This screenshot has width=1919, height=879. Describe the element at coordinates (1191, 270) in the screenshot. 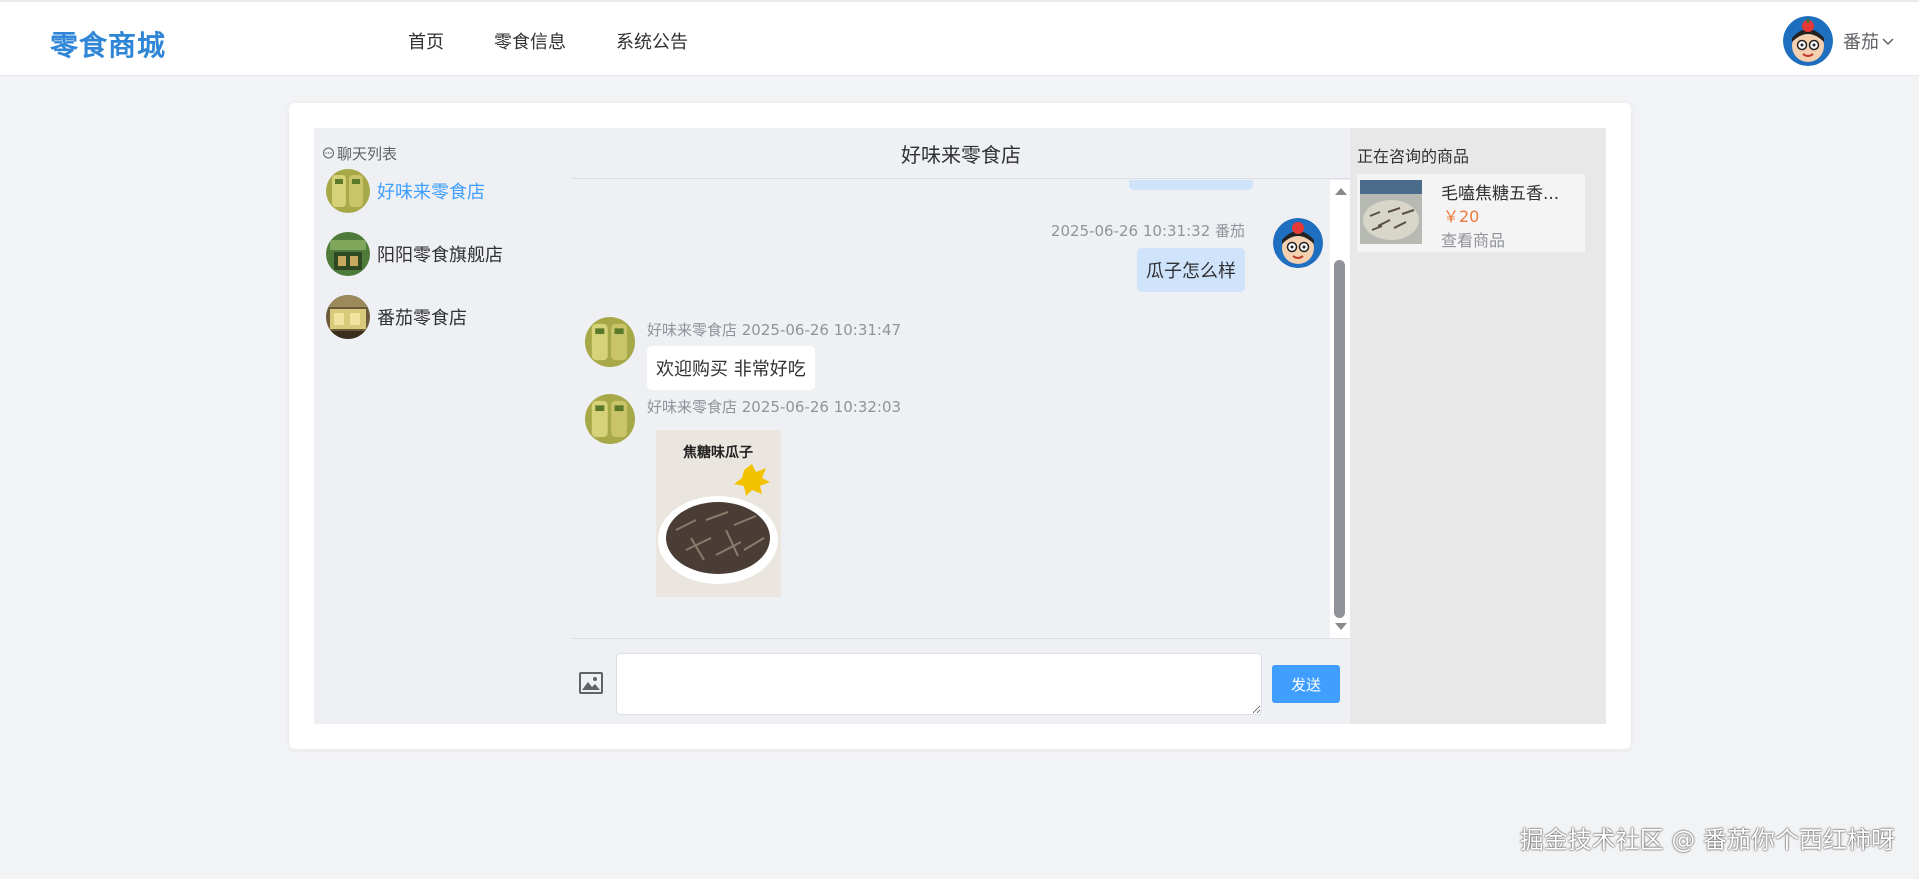

I see `message-bubble: 瓜子怎么样` at that location.